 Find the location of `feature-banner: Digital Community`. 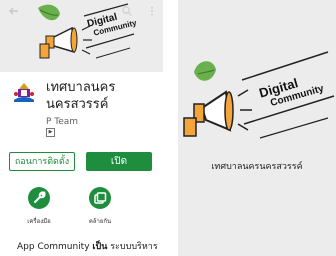

feature-banner: Digital Community is located at coordinates (81, 36).